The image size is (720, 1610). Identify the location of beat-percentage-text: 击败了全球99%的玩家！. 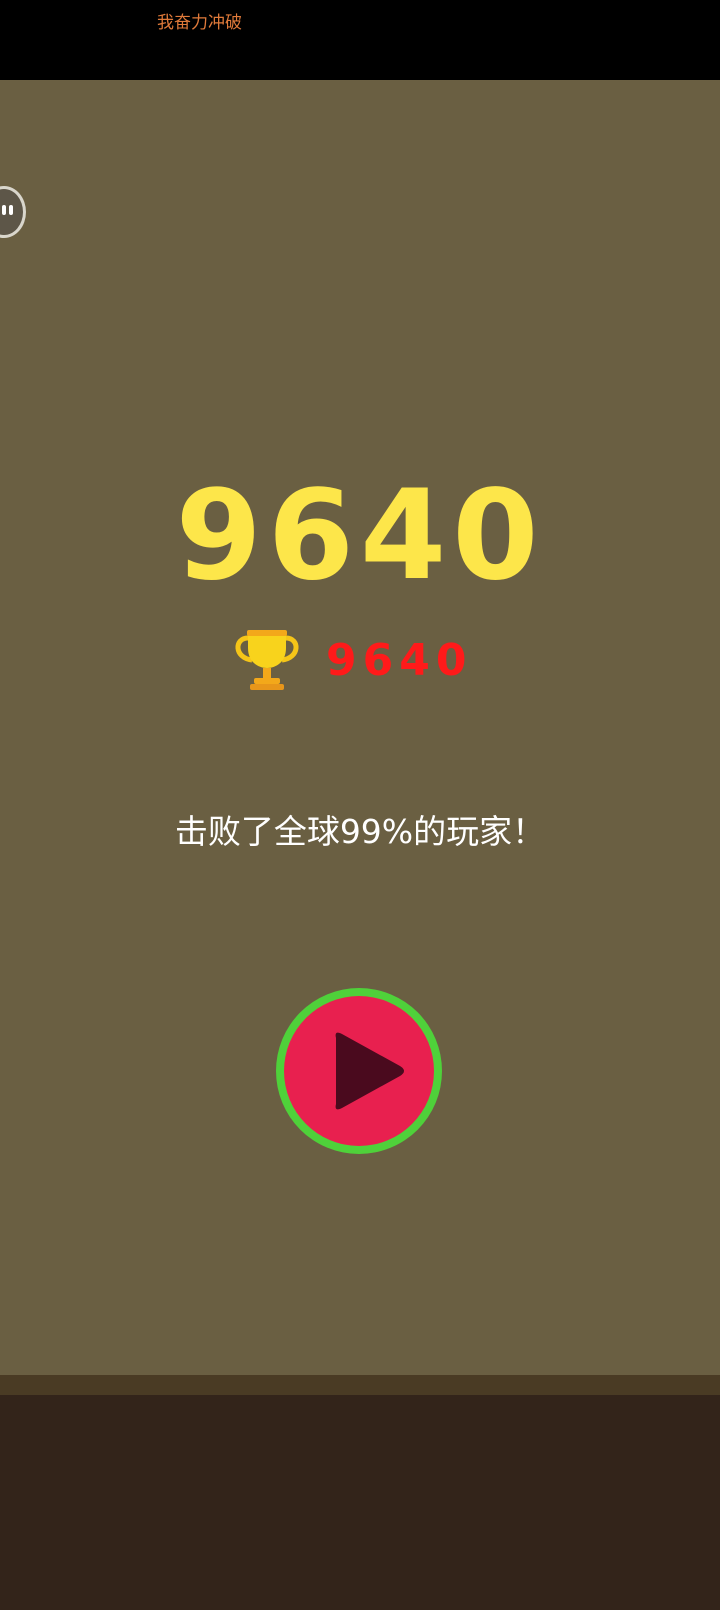
(360, 831).